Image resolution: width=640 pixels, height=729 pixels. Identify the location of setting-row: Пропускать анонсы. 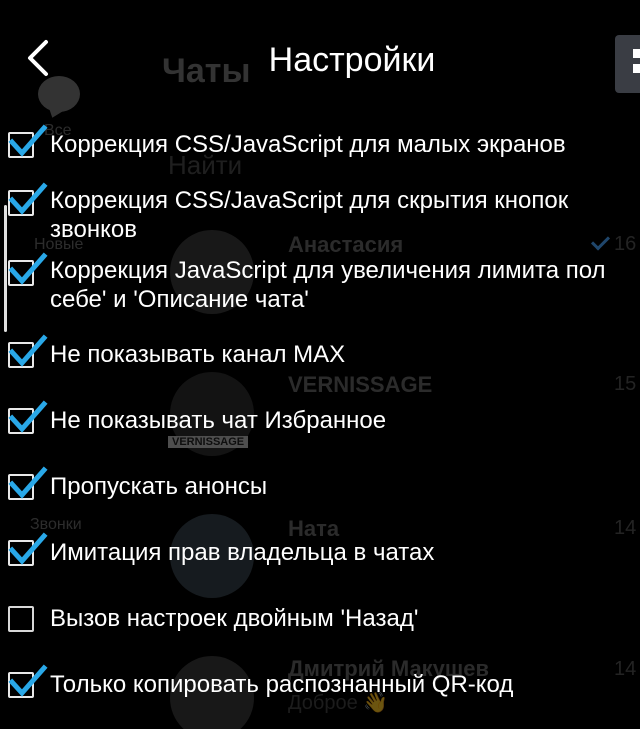
(320, 486).